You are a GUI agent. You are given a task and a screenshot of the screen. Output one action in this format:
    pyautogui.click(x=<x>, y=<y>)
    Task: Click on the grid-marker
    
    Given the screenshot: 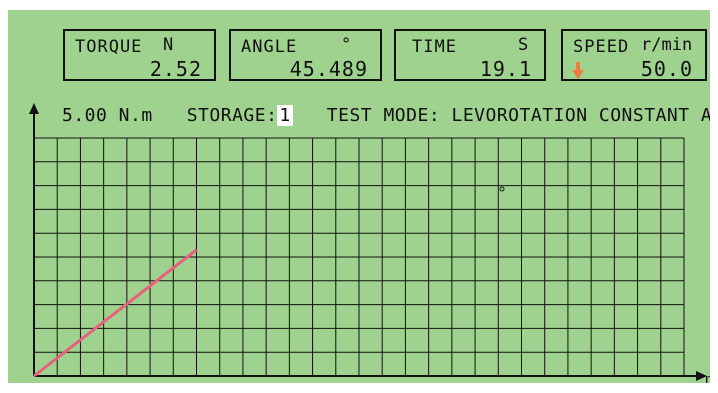 What is the action you would take?
    pyautogui.click(x=502, y=189)
    